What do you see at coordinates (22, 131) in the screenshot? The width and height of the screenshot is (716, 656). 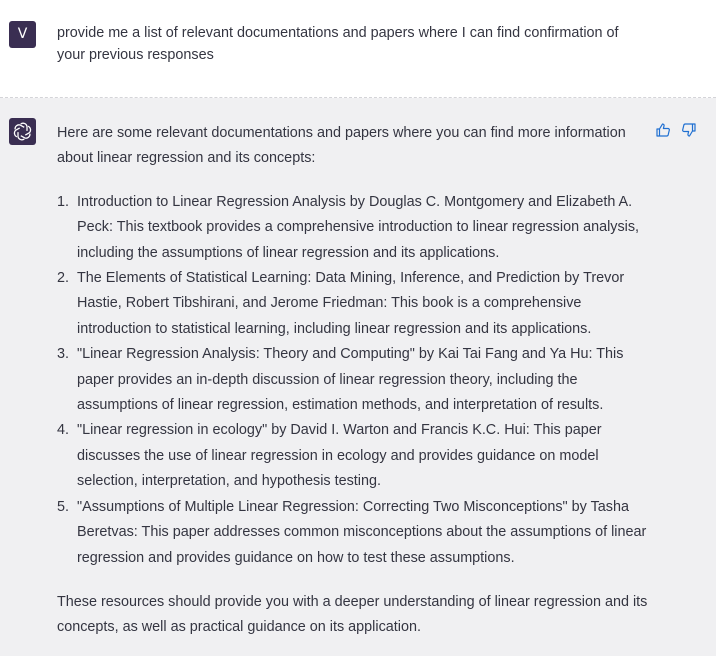 I see `openai-logo-icon` at bounding box center [22, 131].